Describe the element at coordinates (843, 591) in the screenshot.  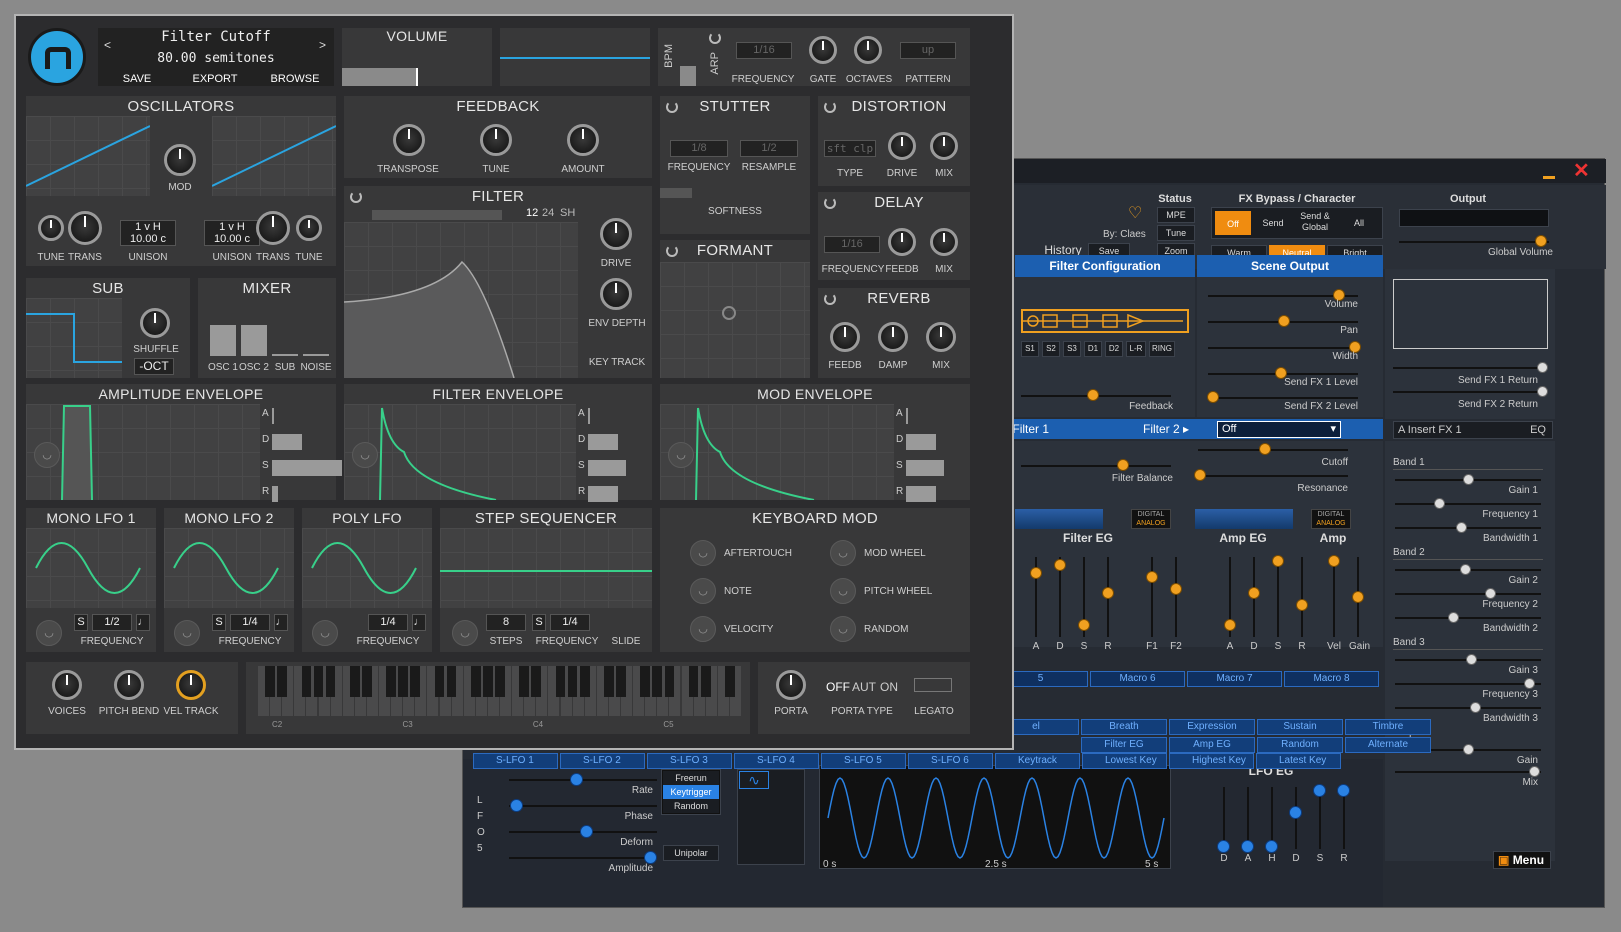
I see `kbmod-3-icon: ◡` at that location.